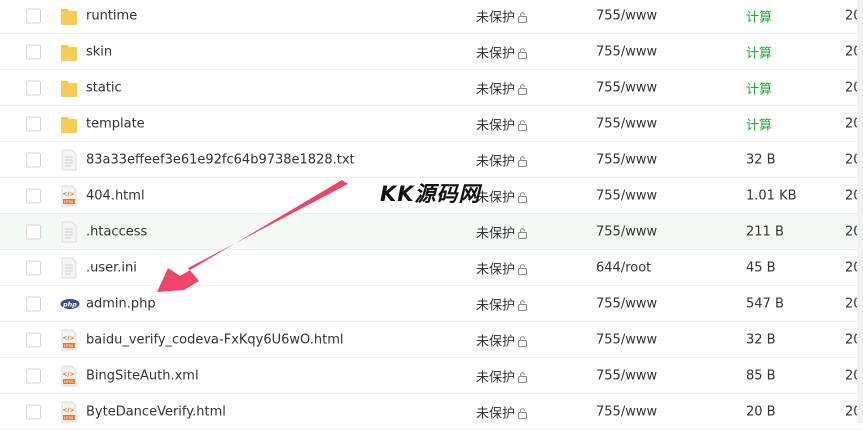  What do you see at coordinates (431, 88) in the screenshot?
I see `table-row: static 未保护 755/www 计算 20` at bounding box center [431, 88].